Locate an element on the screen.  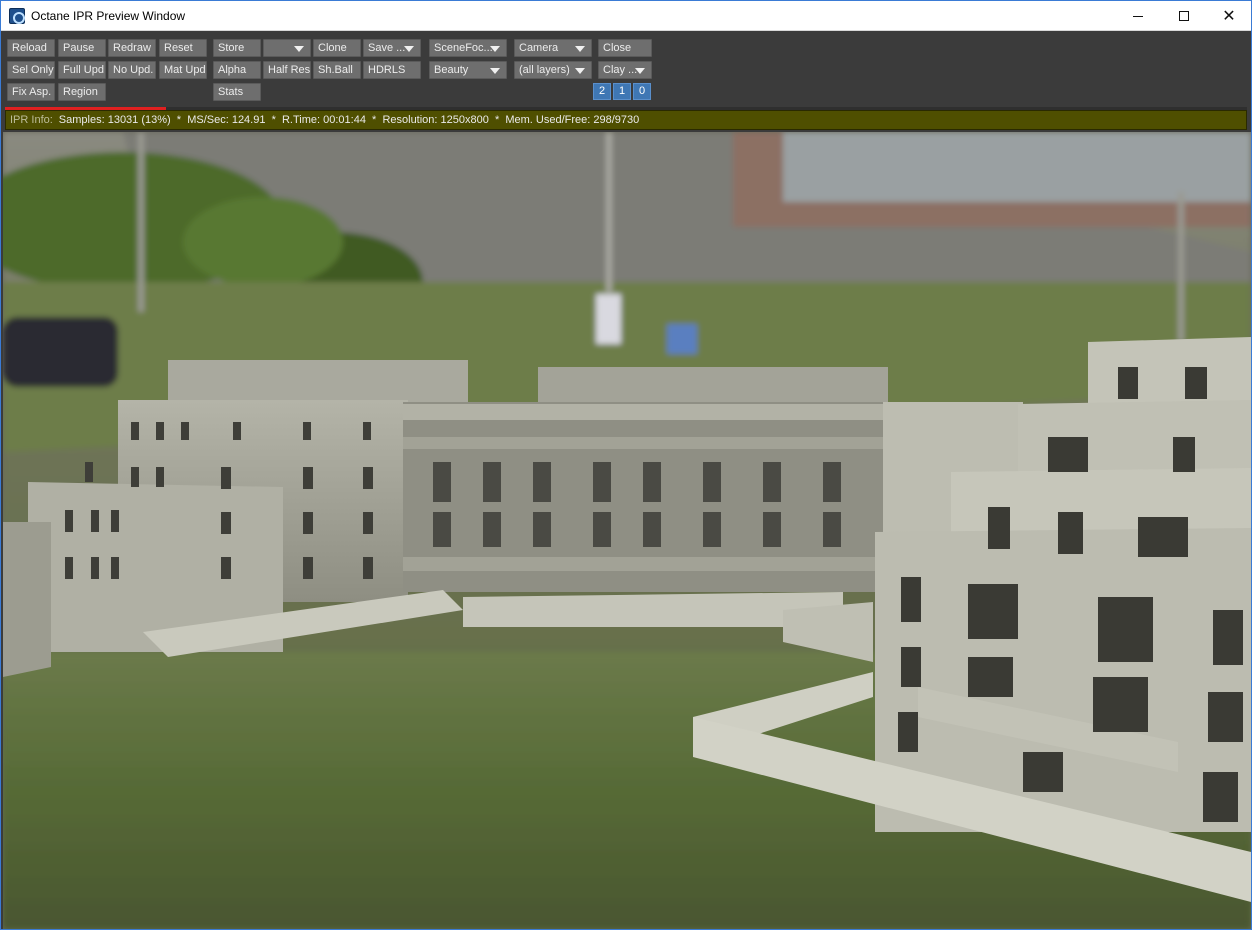
octane-app-icon is located at coordinates (17, 16).